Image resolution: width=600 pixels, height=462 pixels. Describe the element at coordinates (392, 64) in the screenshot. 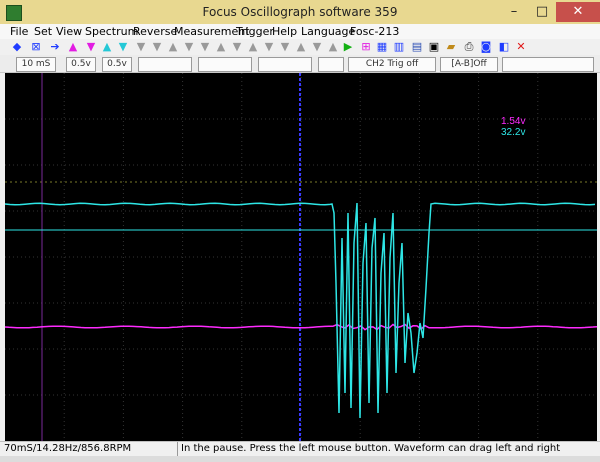

I see `trigger-status-field: CH2 Trig off` at that location.